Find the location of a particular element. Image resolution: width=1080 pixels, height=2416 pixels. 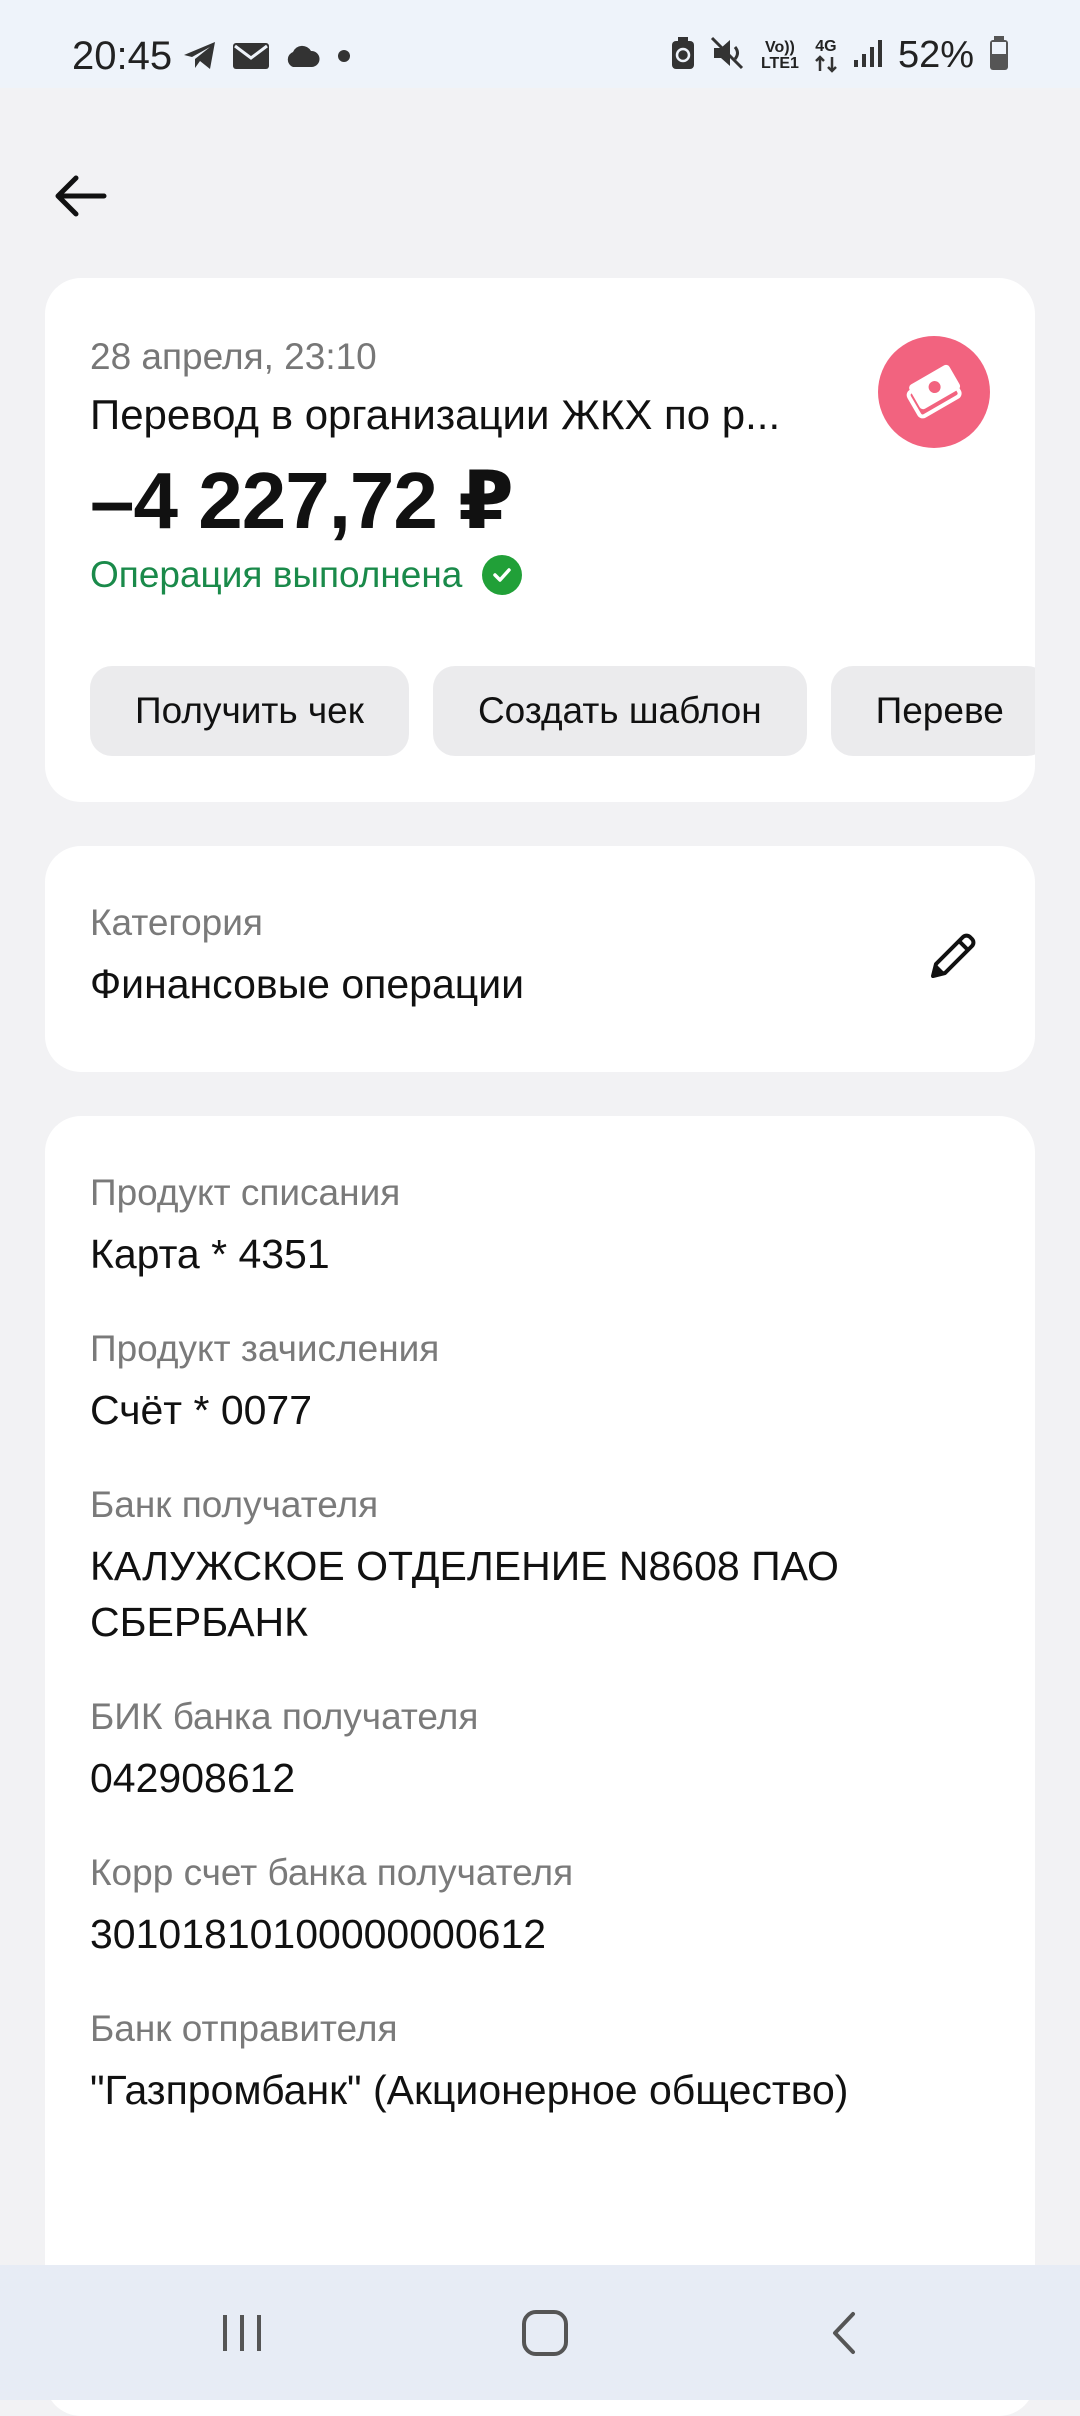

network-indicator: 4G is located at coordinates (826, 55).